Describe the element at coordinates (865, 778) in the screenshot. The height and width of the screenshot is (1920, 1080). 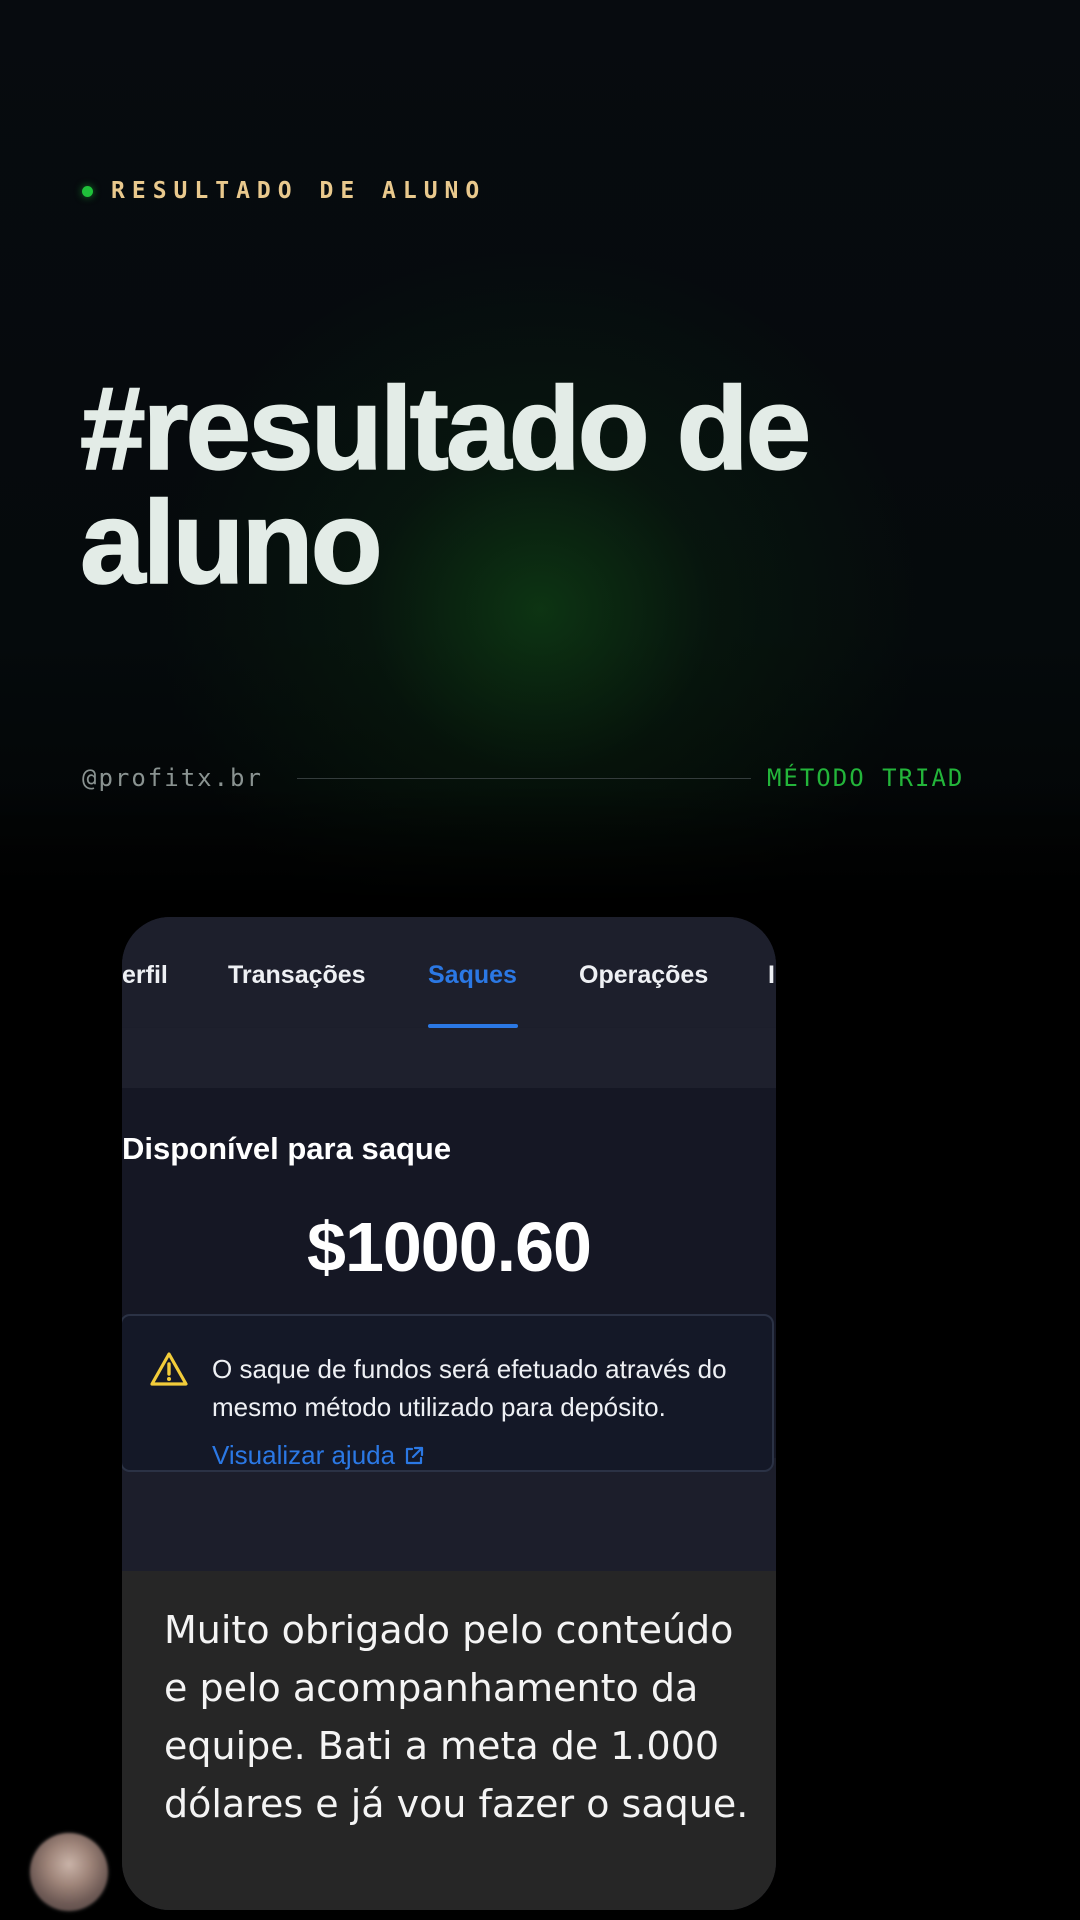
I see `method-label: MÉTODO TRIAD` at that location.